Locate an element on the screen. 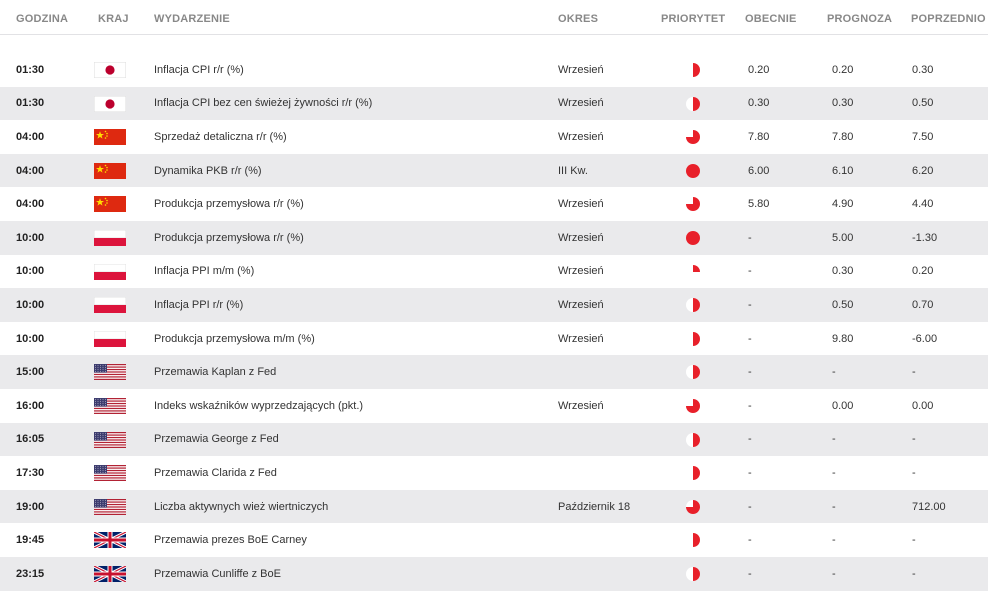 This screenshot has height=591, width=988. header-event: WYDARZENIE is located at coordinates (192, 19).